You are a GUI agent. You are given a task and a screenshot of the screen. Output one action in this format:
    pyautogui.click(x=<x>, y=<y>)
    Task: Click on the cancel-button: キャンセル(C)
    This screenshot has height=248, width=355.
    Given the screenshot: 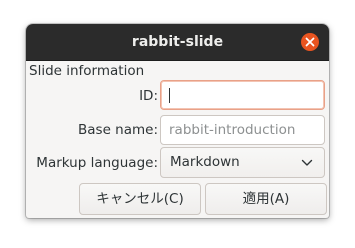 What is the action you would take?
    pyautogui.click(x=140, y=199)
    